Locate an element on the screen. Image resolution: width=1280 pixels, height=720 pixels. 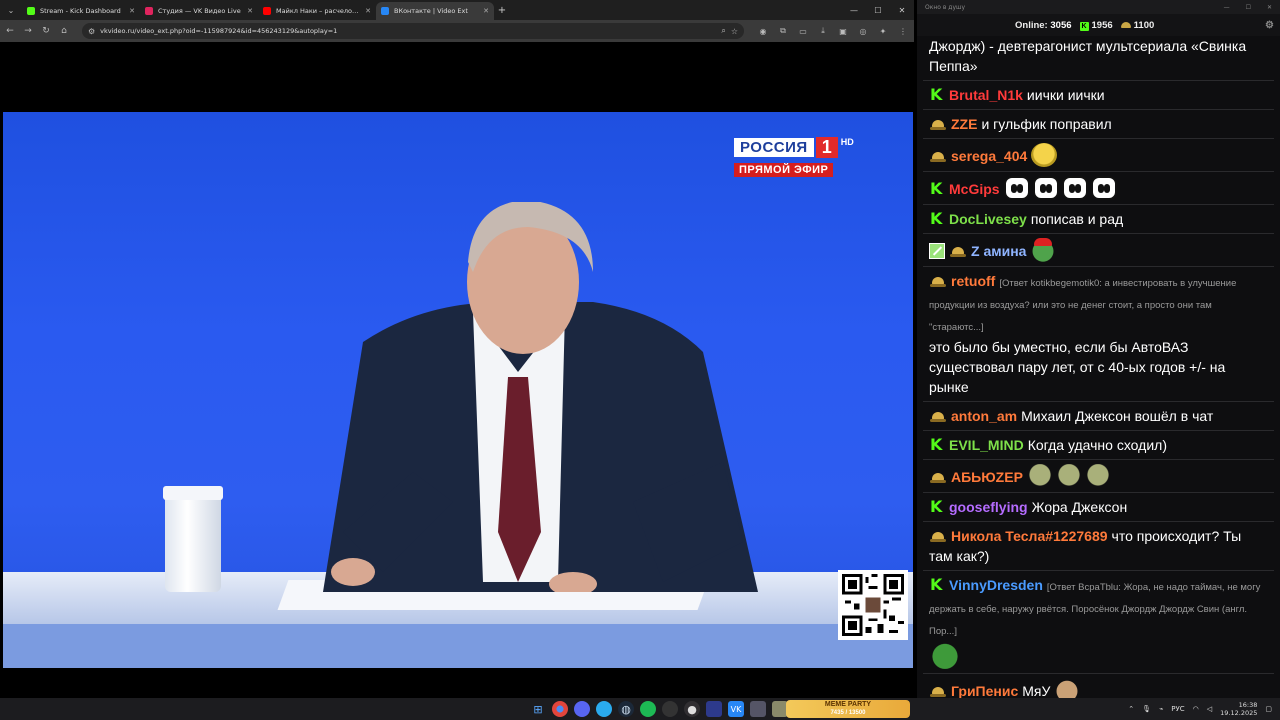
tray-overflow-icon: ⌃ is located at coordinates (1131, 709).